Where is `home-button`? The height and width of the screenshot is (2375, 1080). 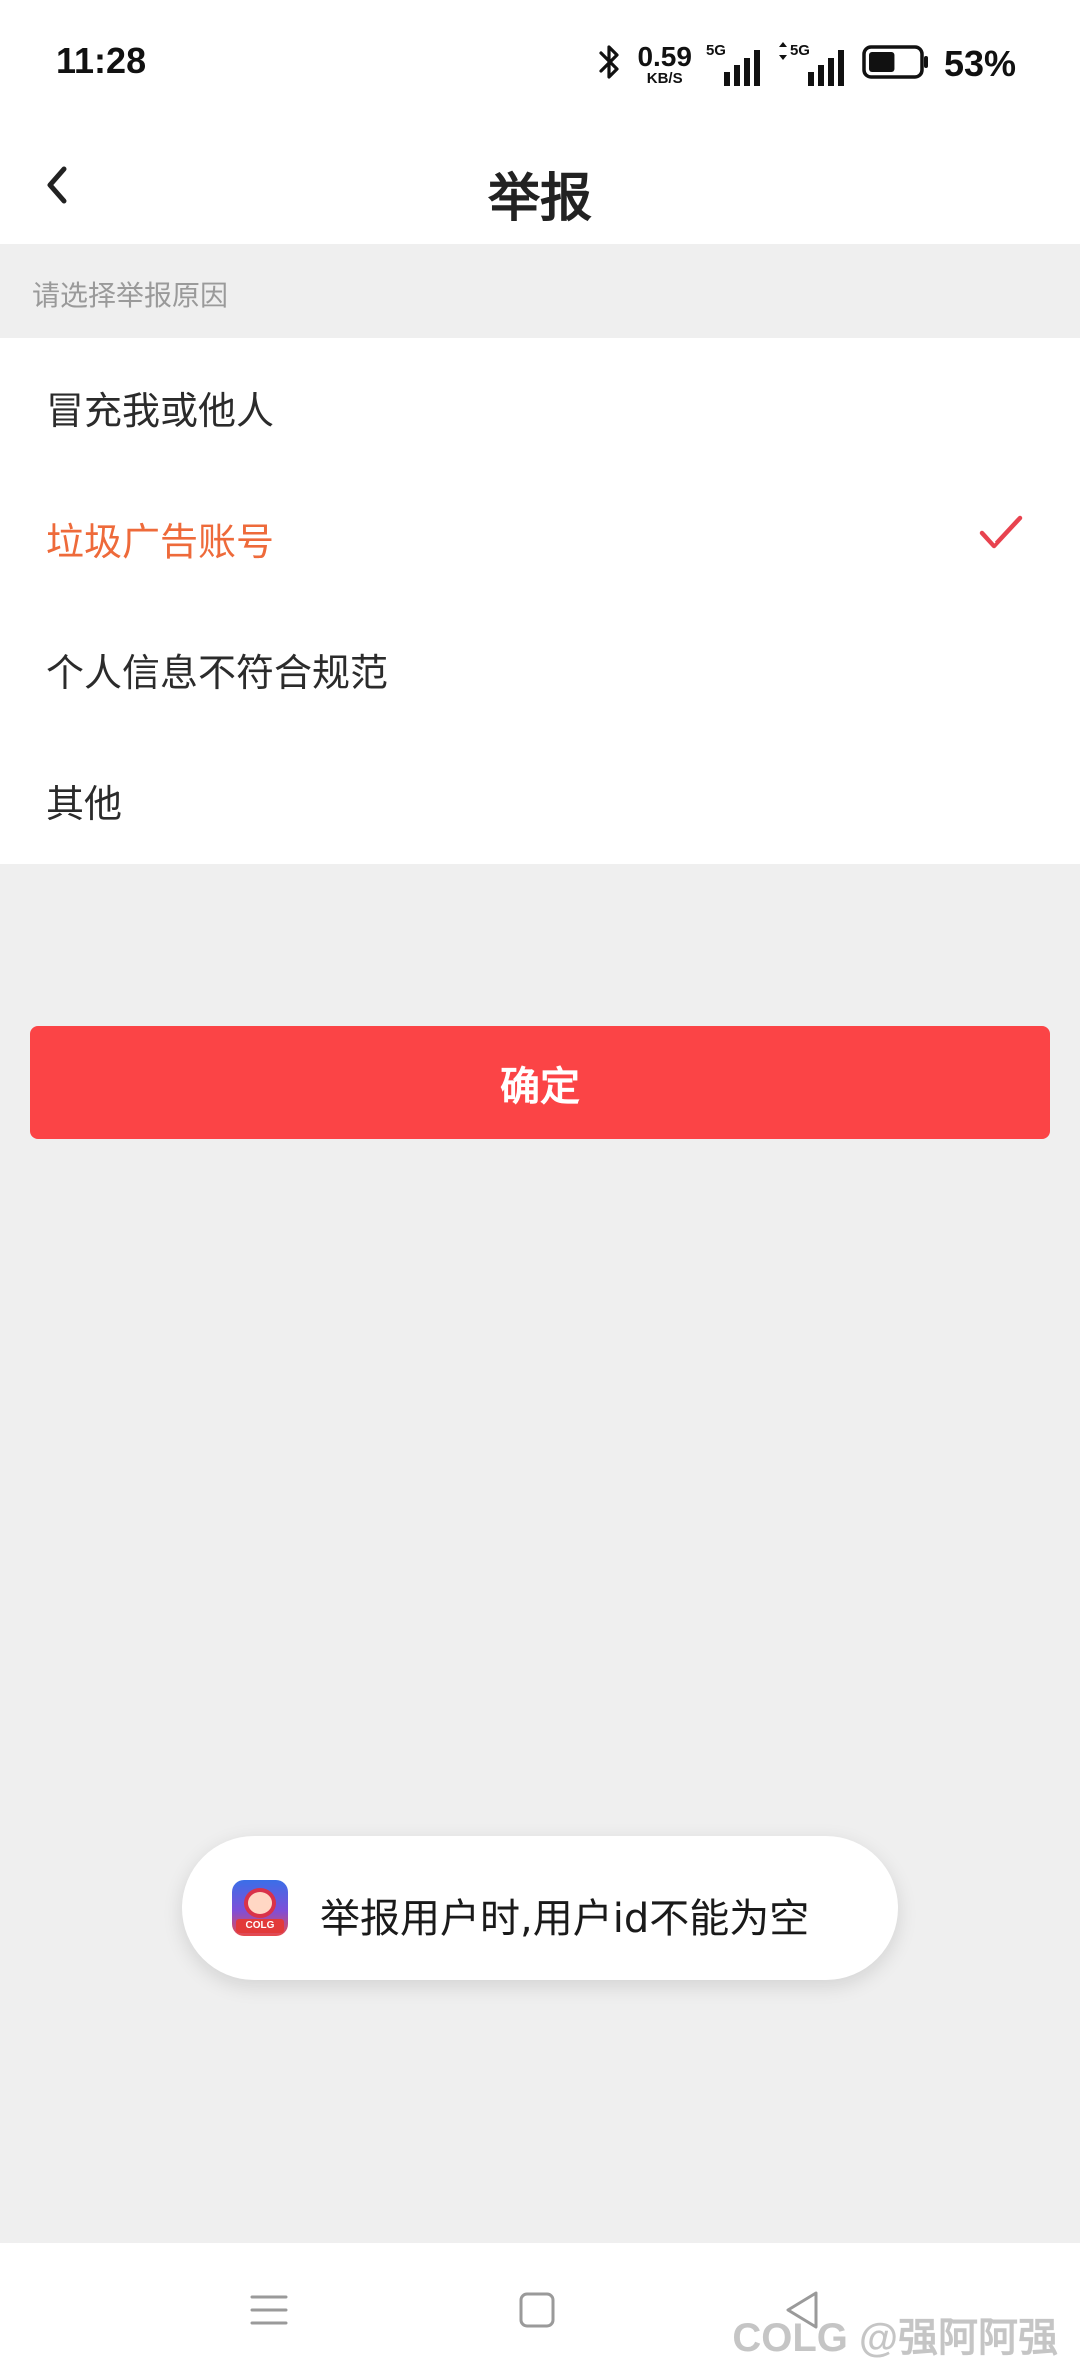 home-button is located at coordinates (537, 2310).